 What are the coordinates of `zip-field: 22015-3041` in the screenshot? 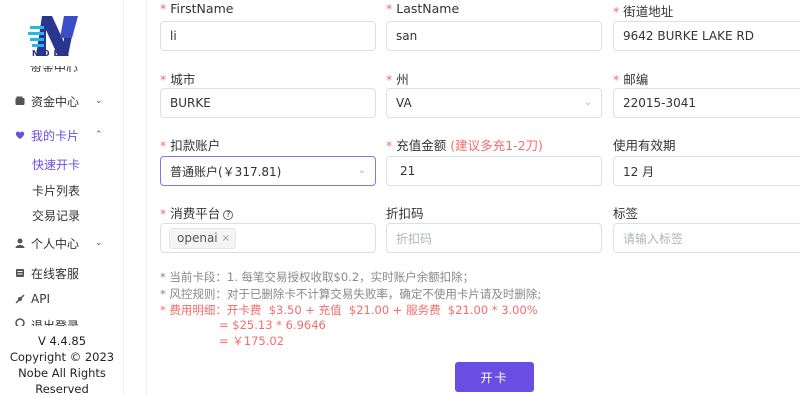 It's located at (706, 103).